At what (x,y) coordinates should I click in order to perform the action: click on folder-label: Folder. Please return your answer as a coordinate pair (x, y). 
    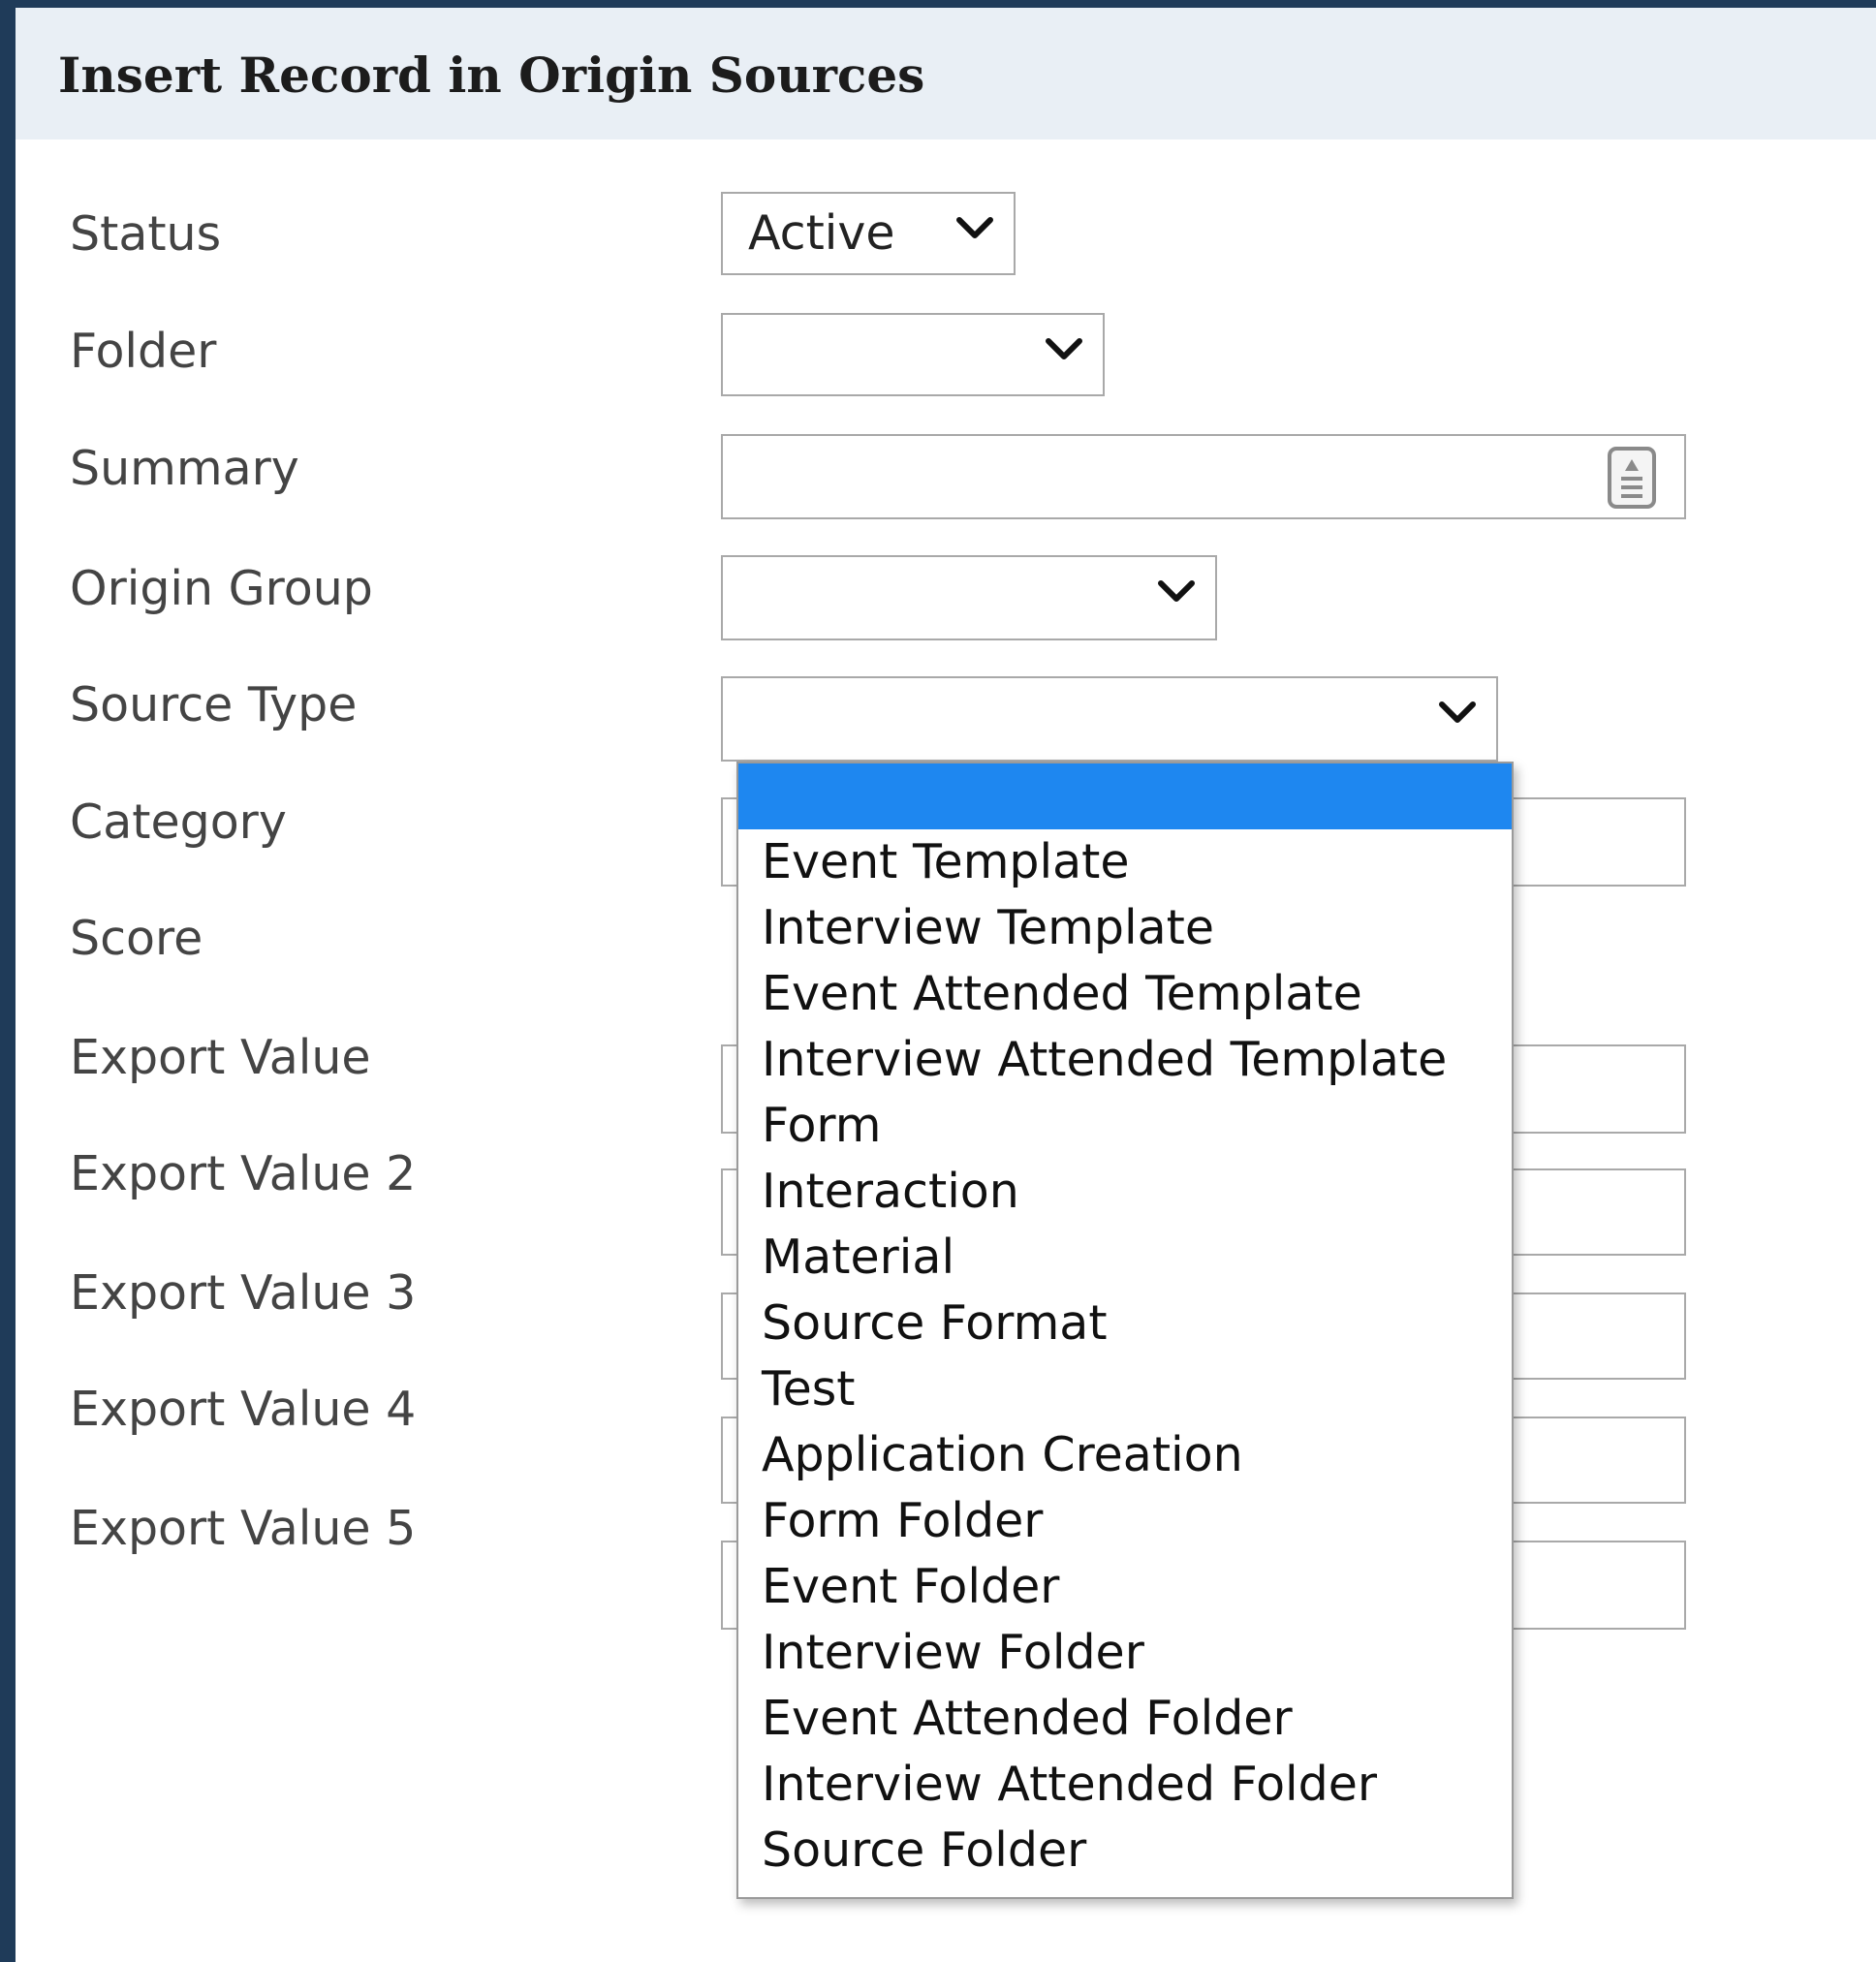
    Looking at the image, I should click on (143, 351).